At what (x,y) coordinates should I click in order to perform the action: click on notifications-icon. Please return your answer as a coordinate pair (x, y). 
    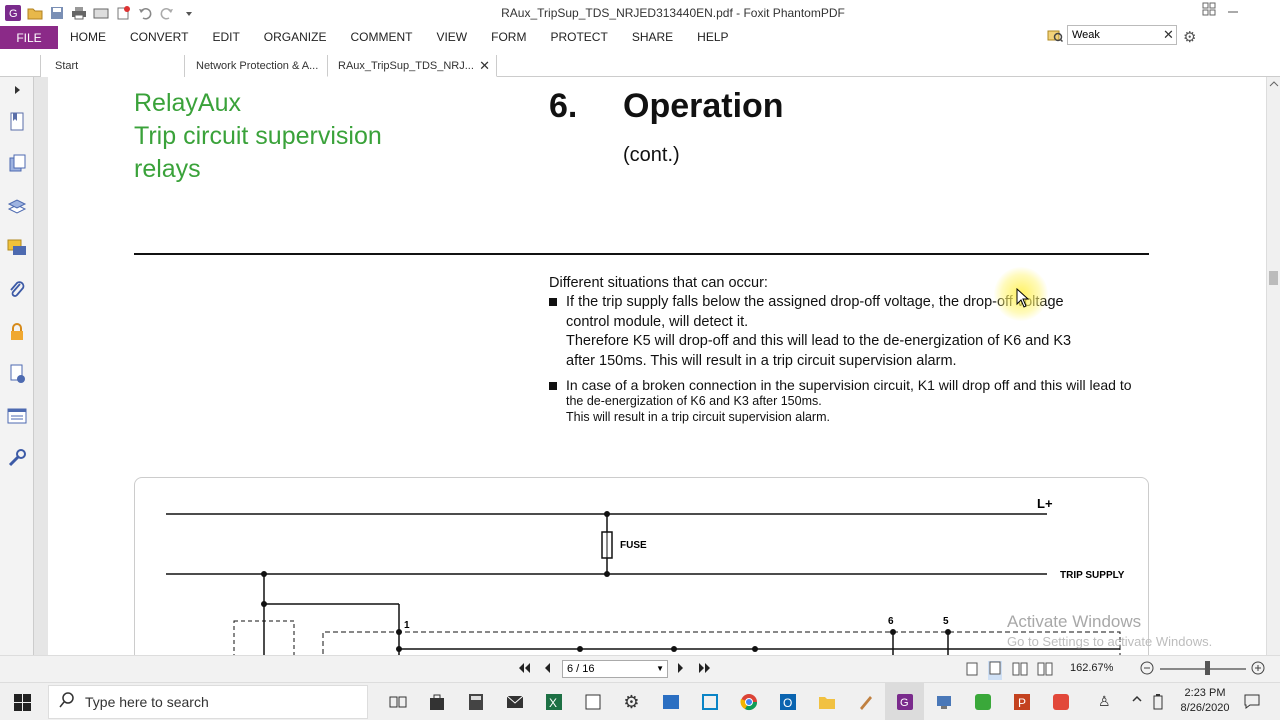
    Looking at the image, I should click on (1252, 703).